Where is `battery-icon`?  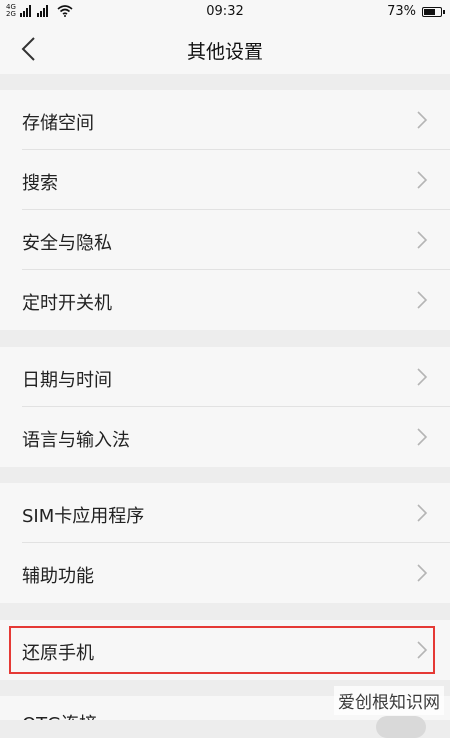 battery-icon is located at coordinates (433, 11).